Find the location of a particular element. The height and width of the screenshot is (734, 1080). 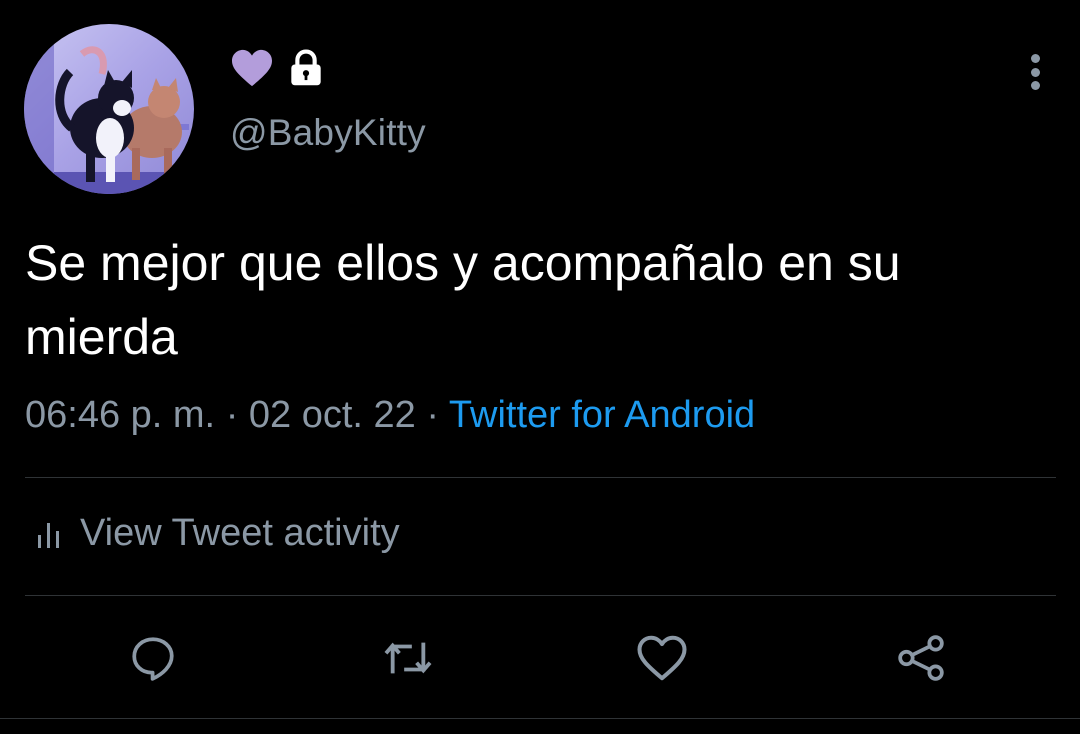

retweet-button is located at coordinates (408, 658).